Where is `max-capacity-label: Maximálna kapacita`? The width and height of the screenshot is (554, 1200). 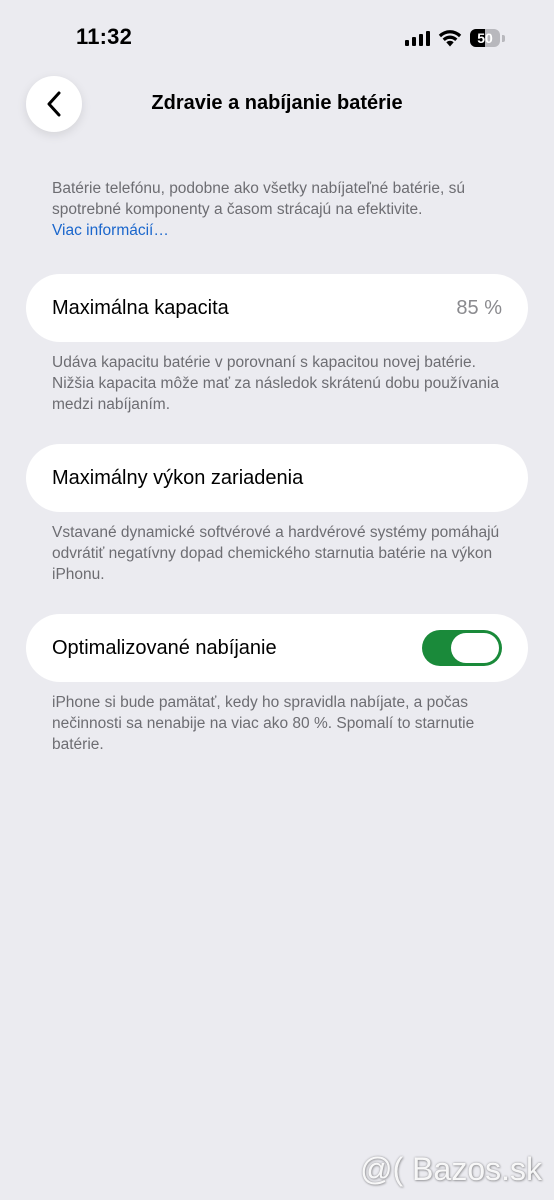
max-capacity-label: Maximálna kapacita is located at coordinates (140, 307).